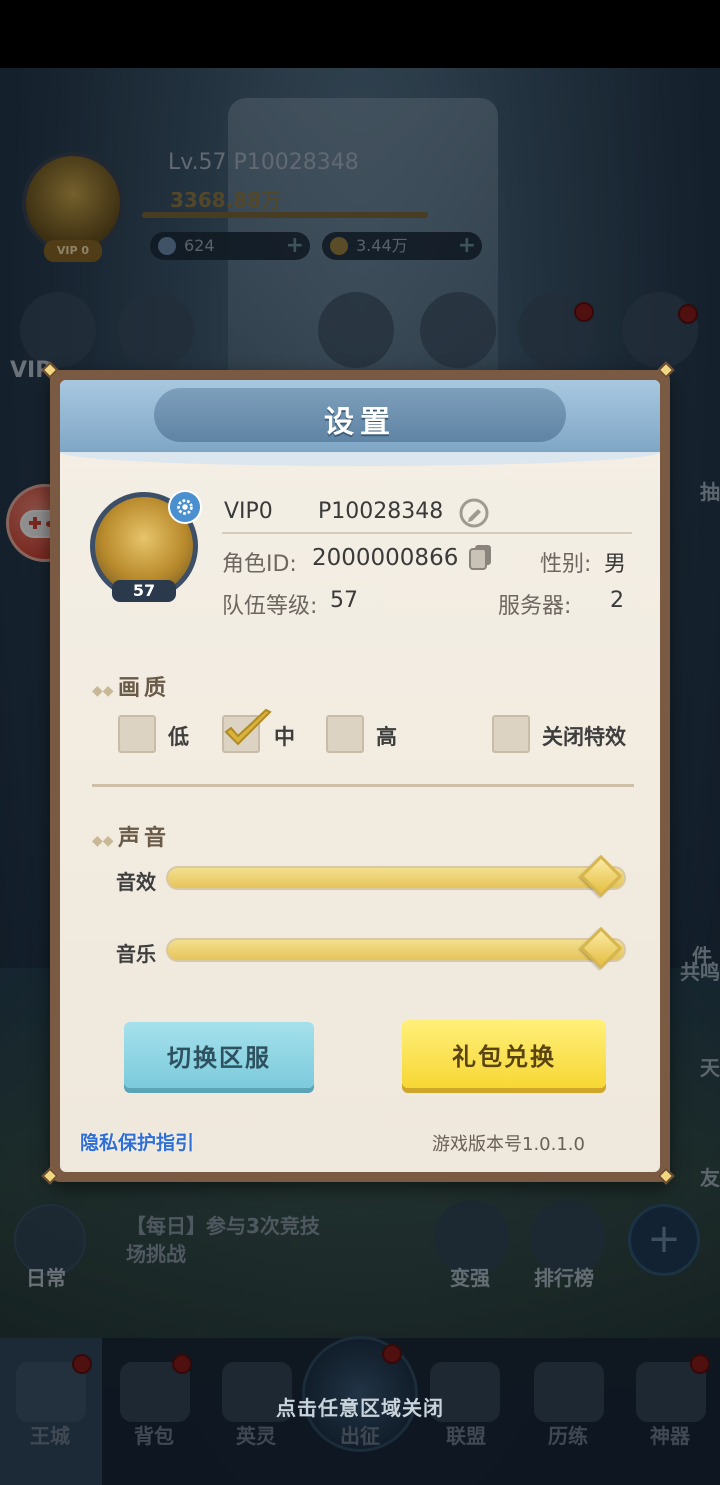  What do you see at coordinates (385, 558) in the screenshot?
I see `role-id-value: 2000000866` at bounding box center [385, 558].